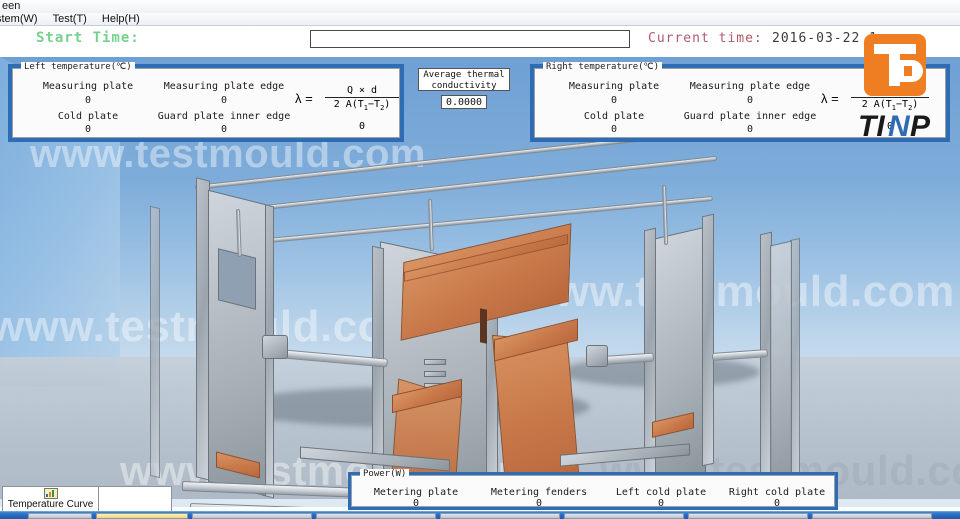  I want to click on taskbar-button-active, so click(142, 516).